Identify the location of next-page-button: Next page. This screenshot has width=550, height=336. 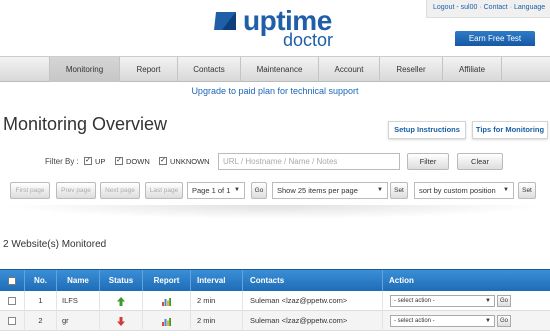
(120, 190).